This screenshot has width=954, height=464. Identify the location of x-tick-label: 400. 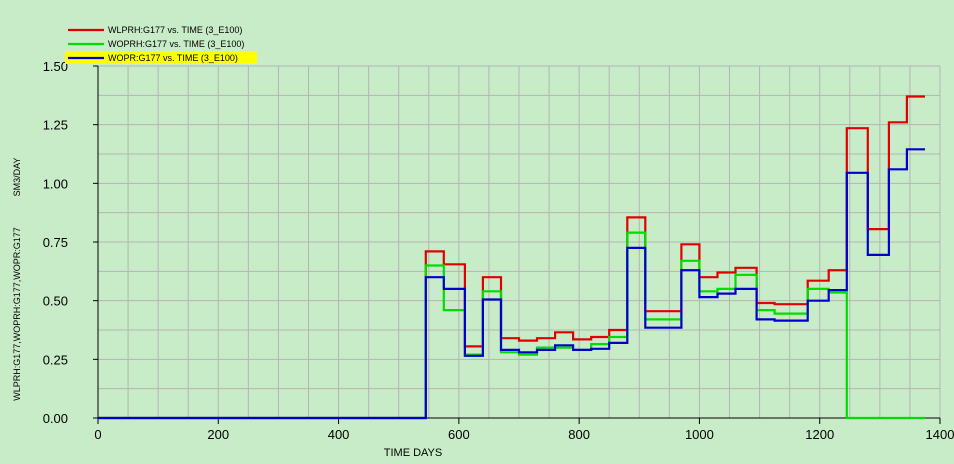
(339, 434).